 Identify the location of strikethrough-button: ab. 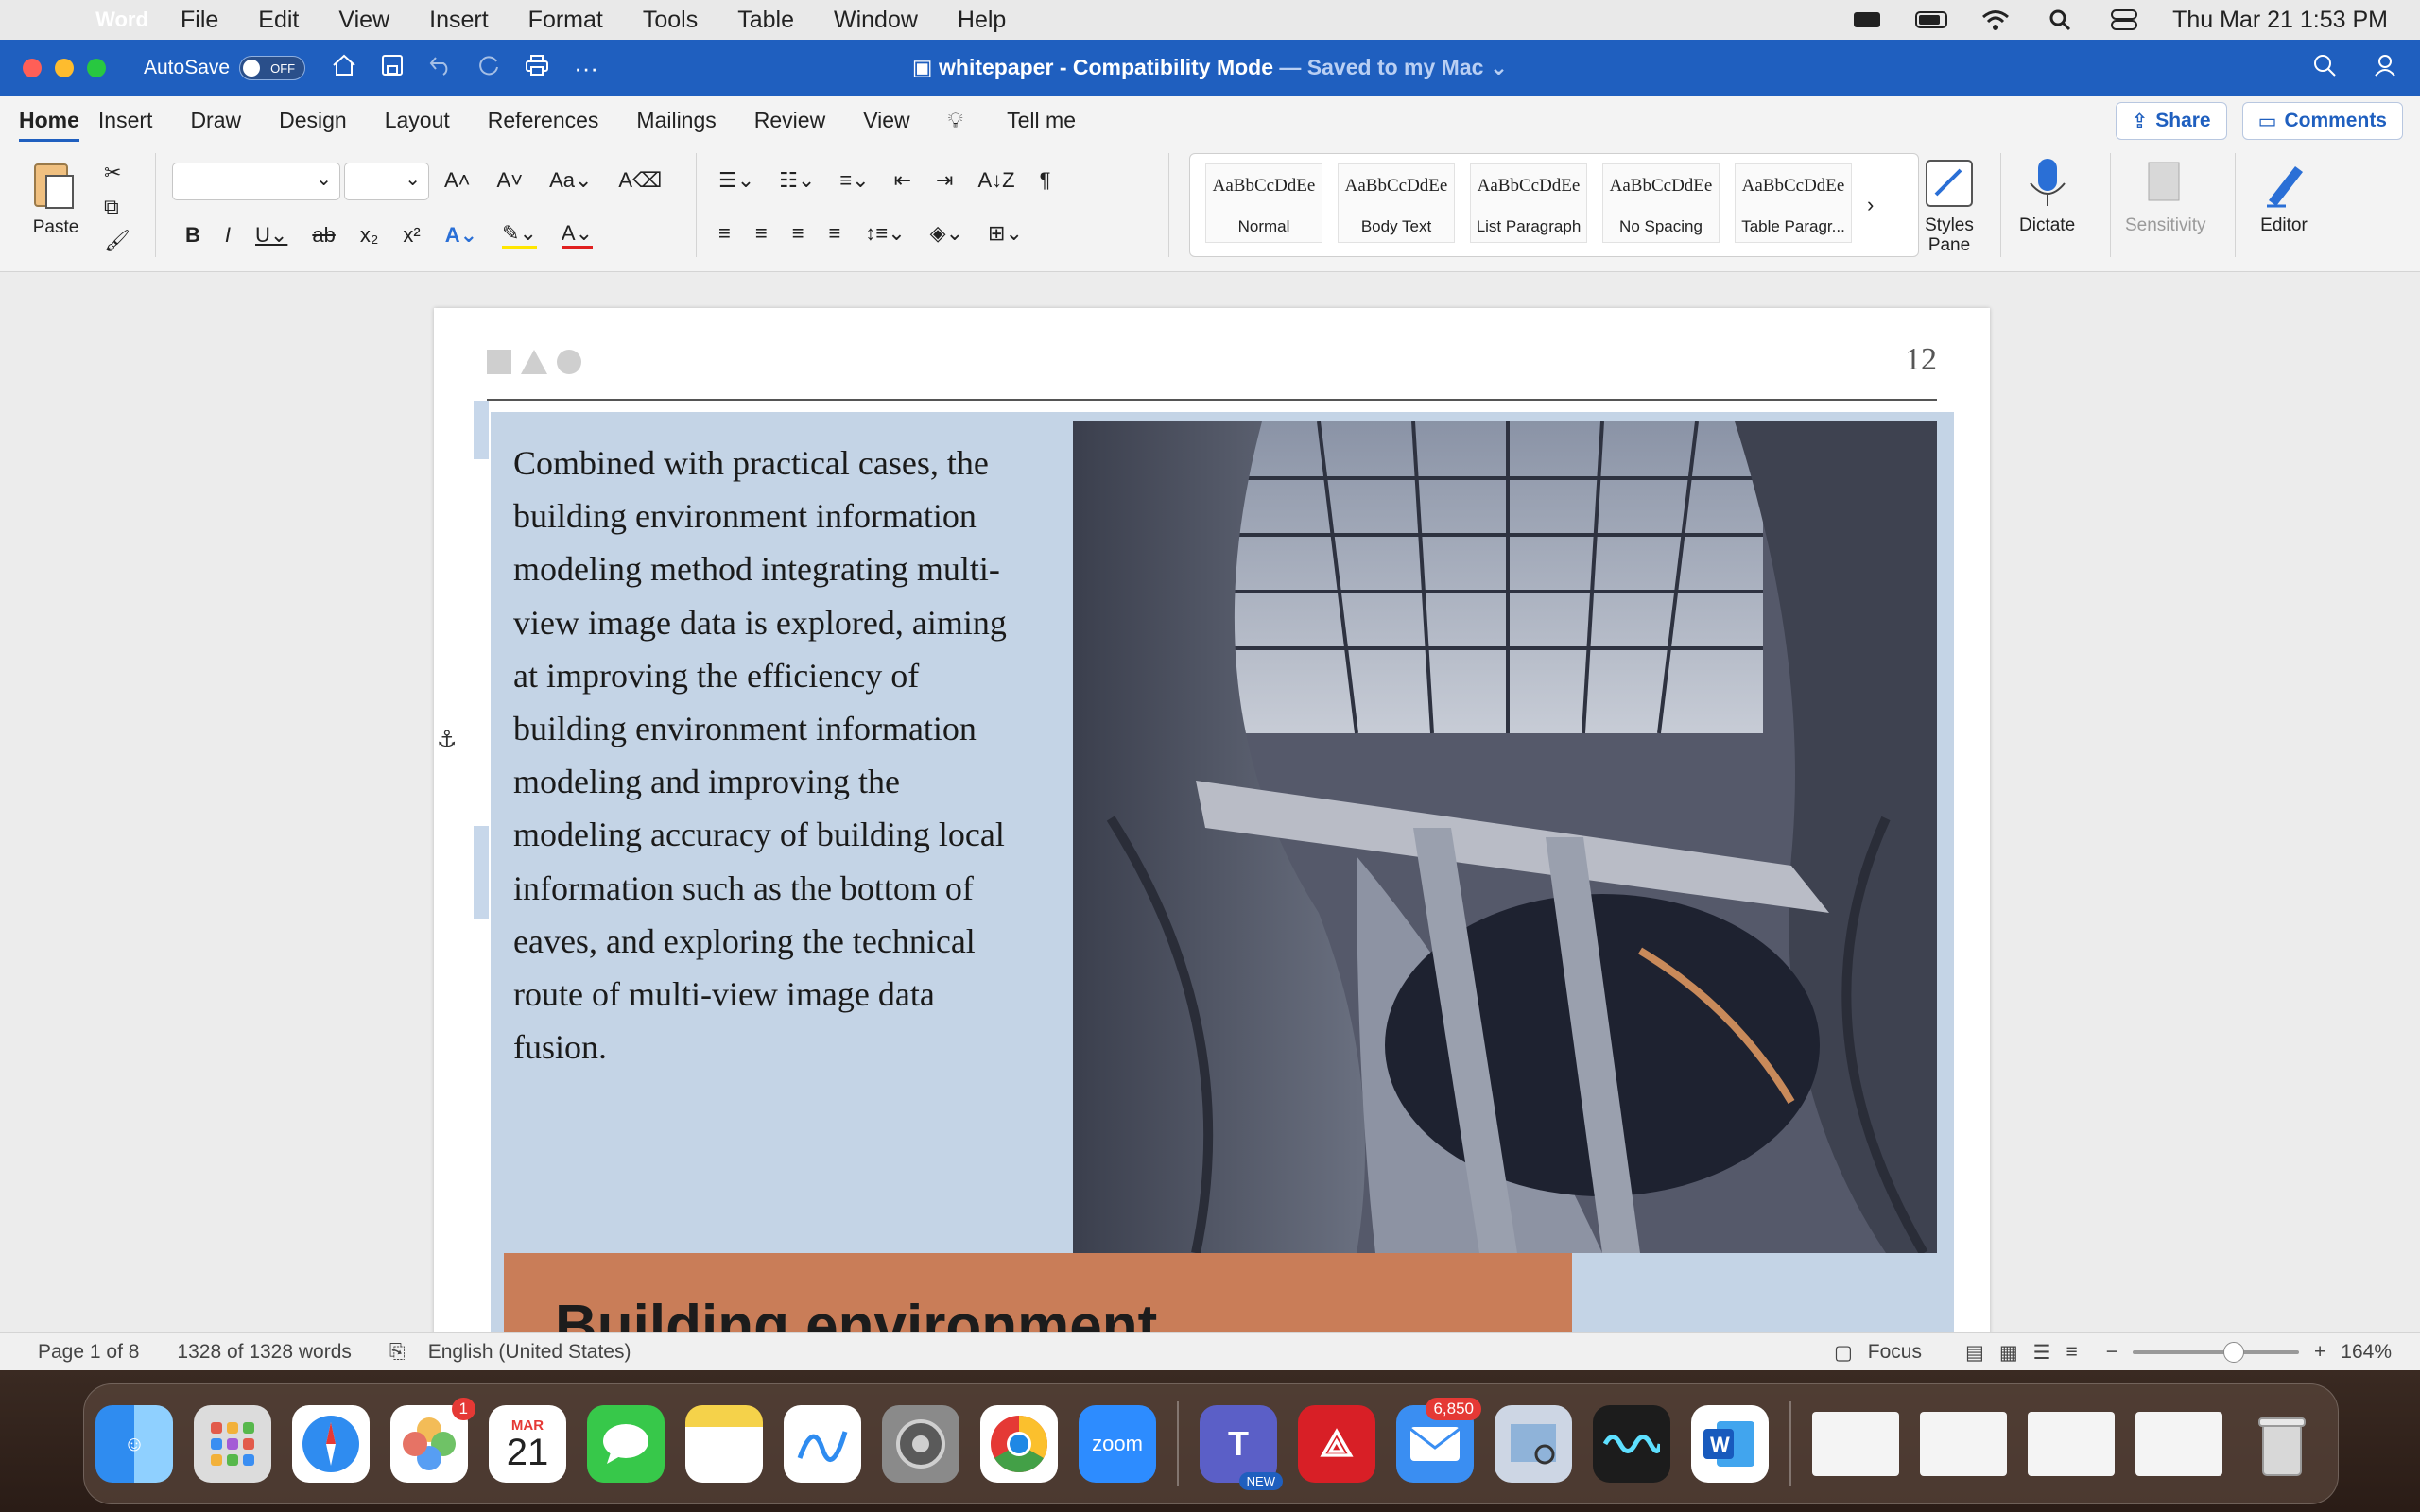
(323, 235).